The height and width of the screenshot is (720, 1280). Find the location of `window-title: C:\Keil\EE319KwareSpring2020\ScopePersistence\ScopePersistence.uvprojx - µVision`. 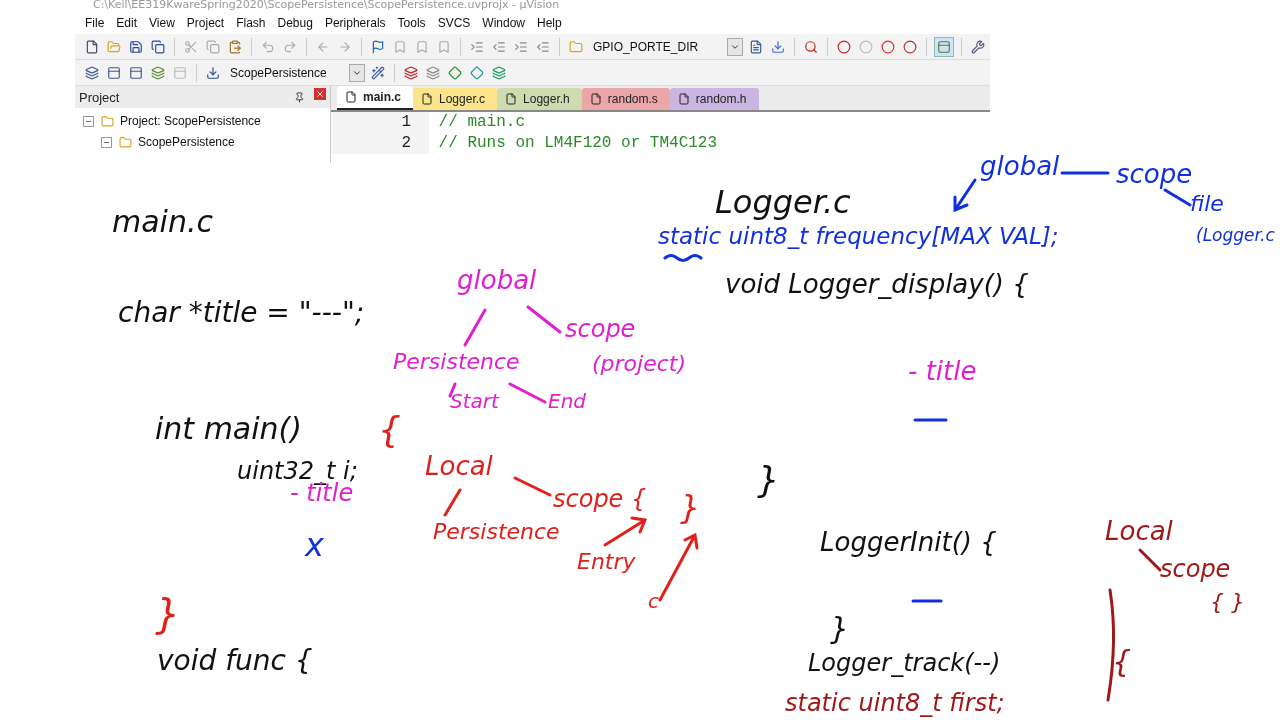

window-title: C:\Keil\EE319KwareSpring2020\ScopePersistence\ScopePersistence.uvprojx - µVision is located at coordinates (532, 6).